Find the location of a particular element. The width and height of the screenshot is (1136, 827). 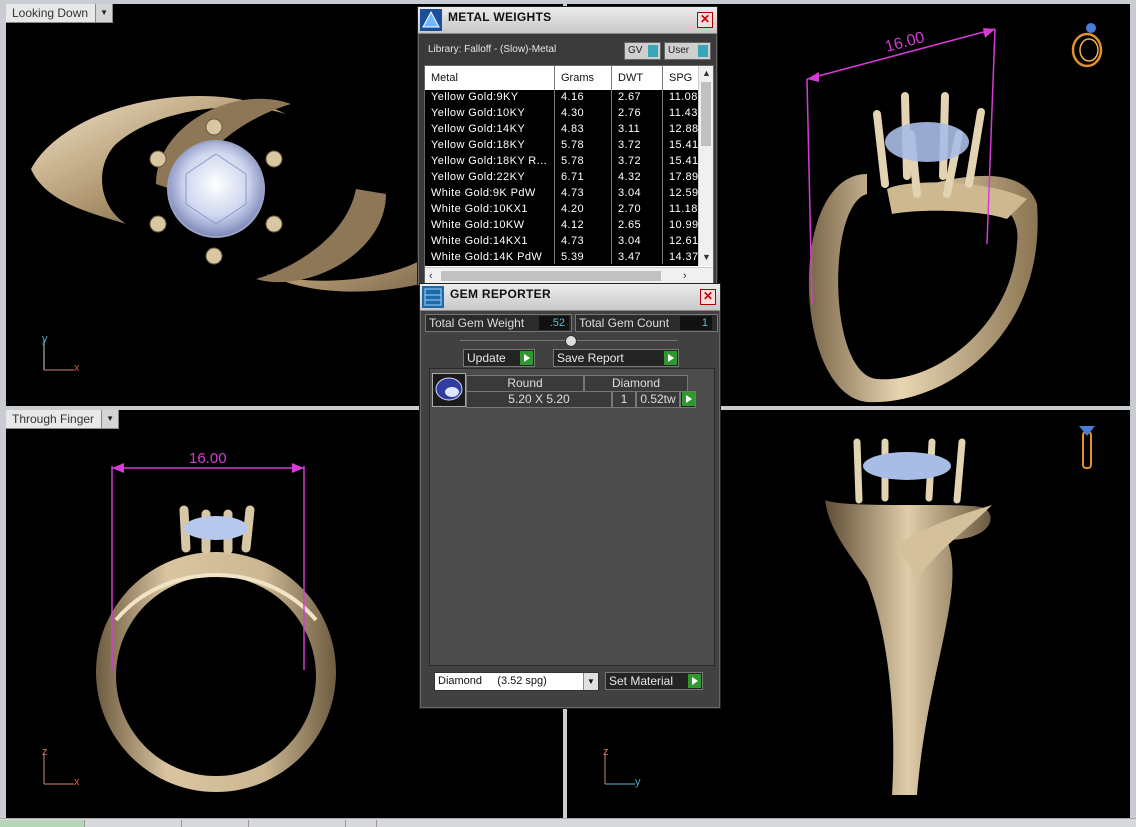

cell-dwt: 2.76 is located at coordinates (630, 113).